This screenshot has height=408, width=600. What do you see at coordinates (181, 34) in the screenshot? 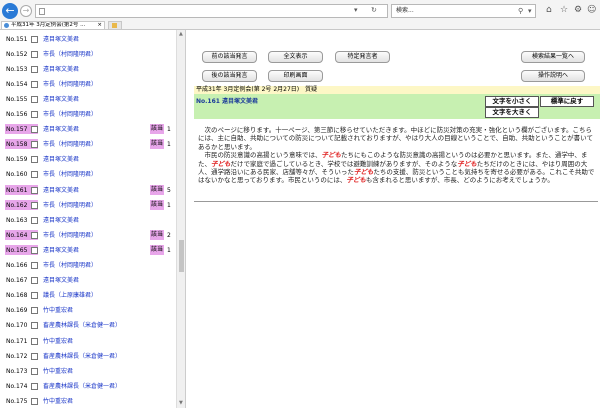
I see `scroll-up-icon: ▲` at bounding box center [181, 34].